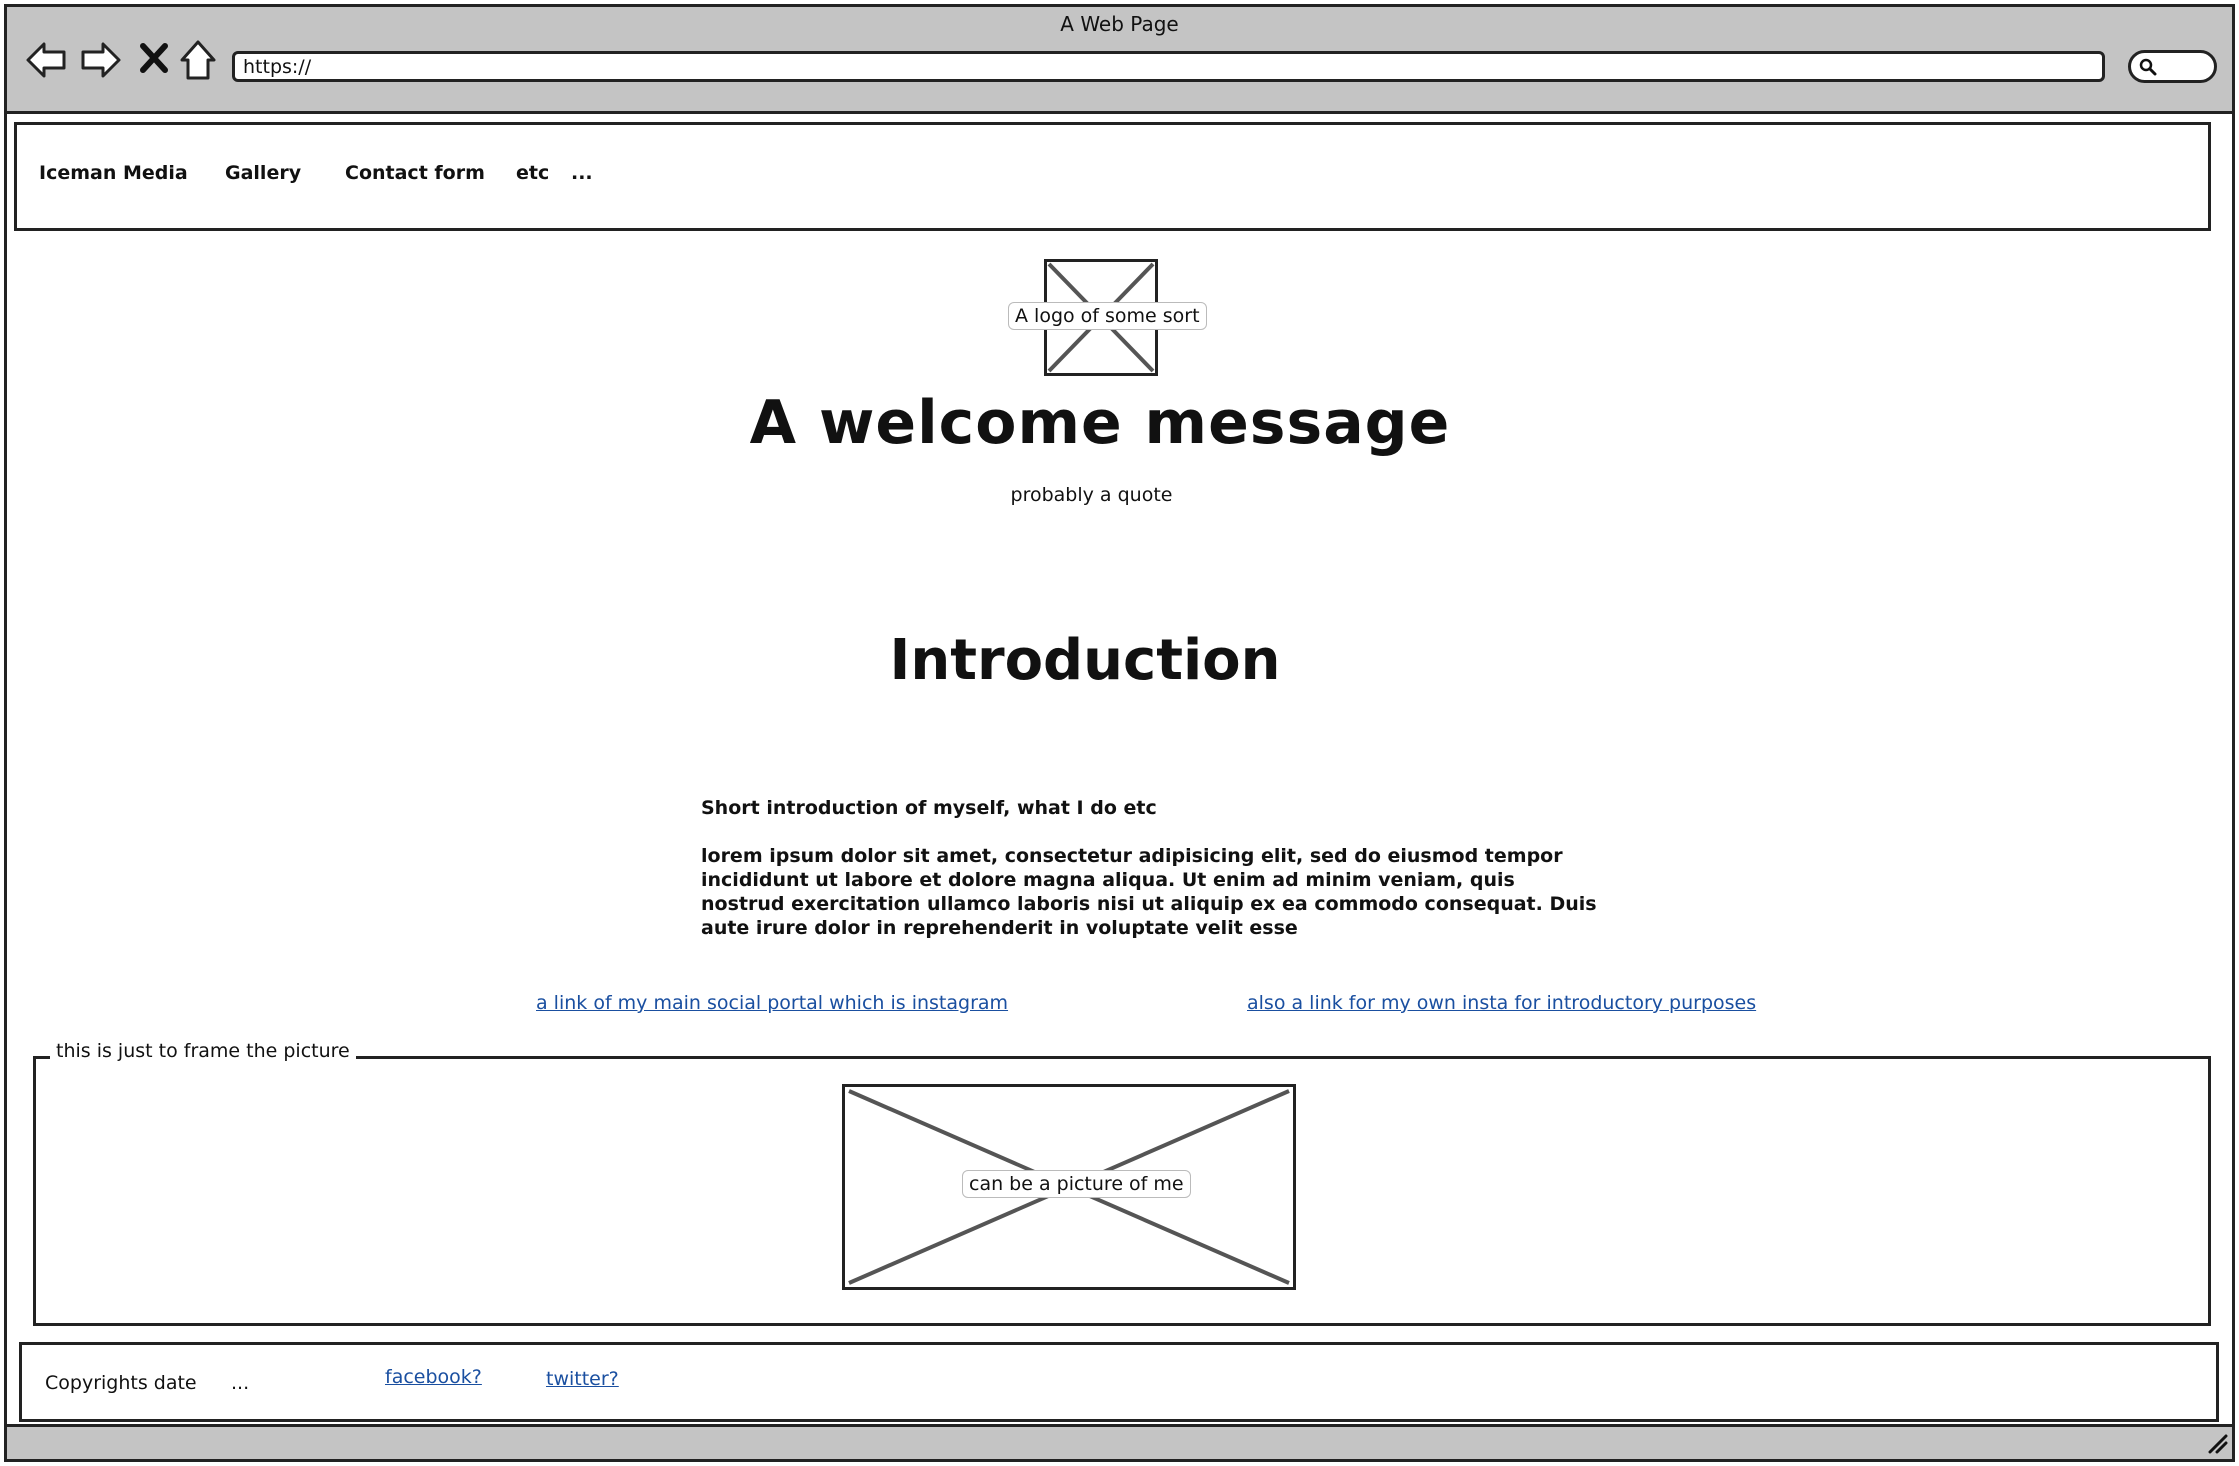 Image resolution: width=2239 pixels, height=1466 pixels. Describe the element at coordinates (582, 1379) in the screenshot. I see `twitter-link: twitter?` at that location.